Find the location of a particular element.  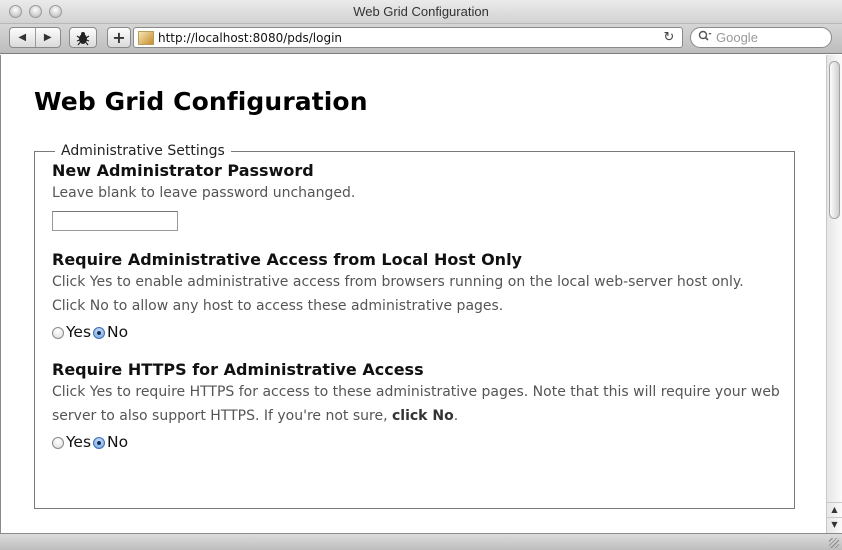

favicon-icon is located at coordinates (146, 37).